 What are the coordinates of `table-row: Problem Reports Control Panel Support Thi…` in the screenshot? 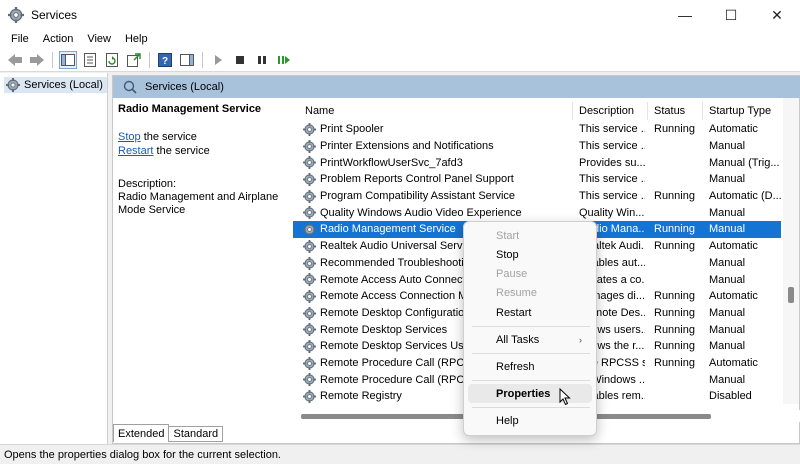 It's located at (537, 179).